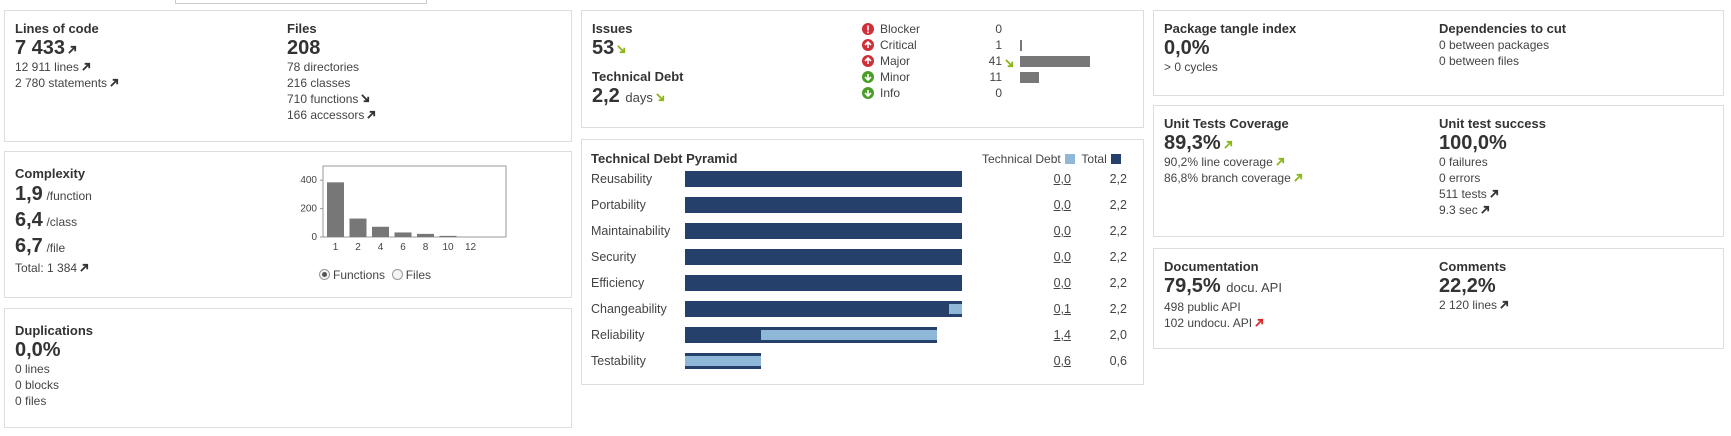 The image size is (1731, 436). I want to click on severity-row-critical: Critical 1, so click(982, 45).